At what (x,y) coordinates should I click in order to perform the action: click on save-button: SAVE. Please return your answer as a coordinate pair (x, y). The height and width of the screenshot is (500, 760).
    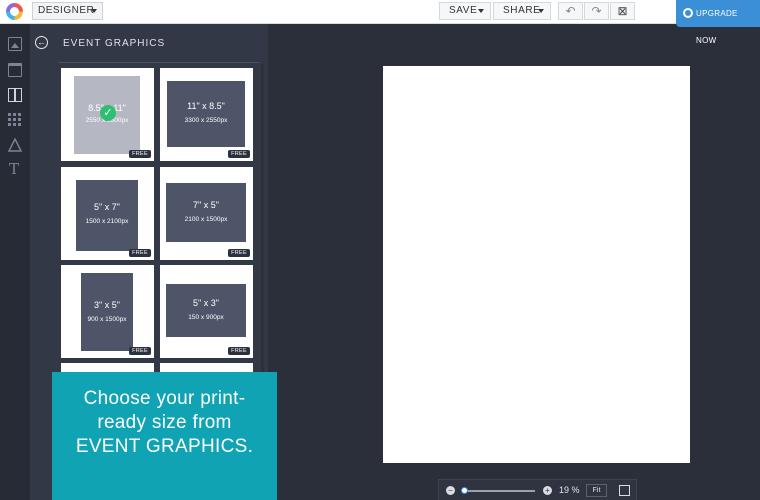
    Looking at the image, I should click on (465, 11).